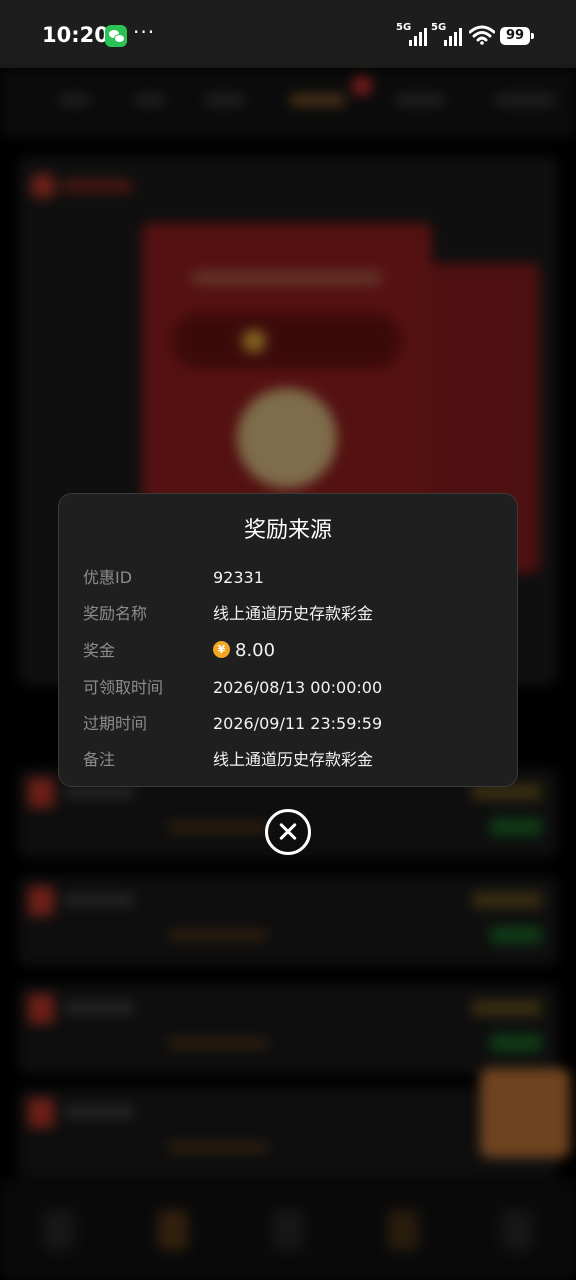  Describe the element at coordinates (482, 35) in the screenshot. I see `wifi-icon` at that location.